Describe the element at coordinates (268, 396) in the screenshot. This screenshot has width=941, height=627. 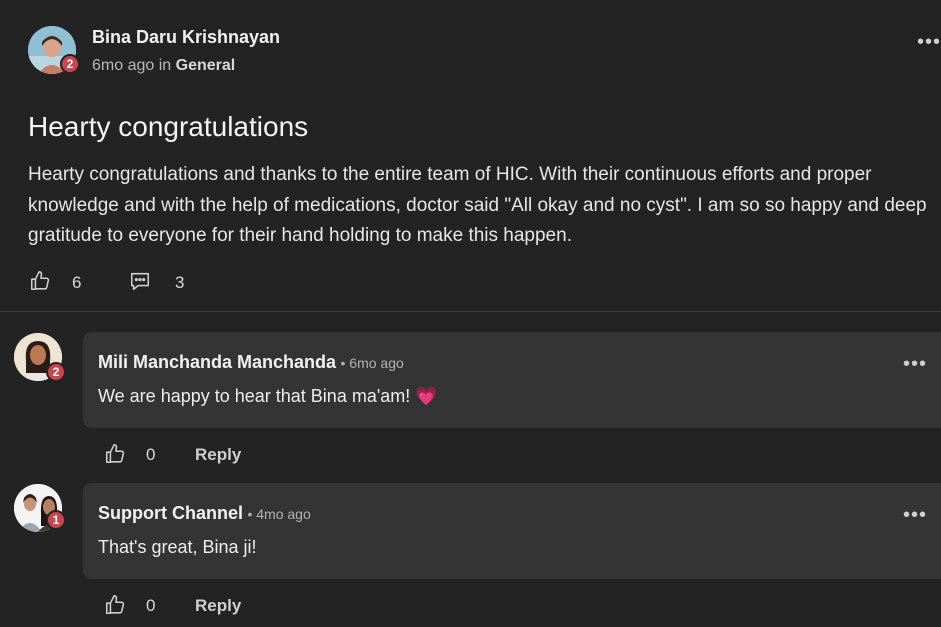
I see `comment-text: We are happy to hear that Bina ma'am! 💗` at that location.